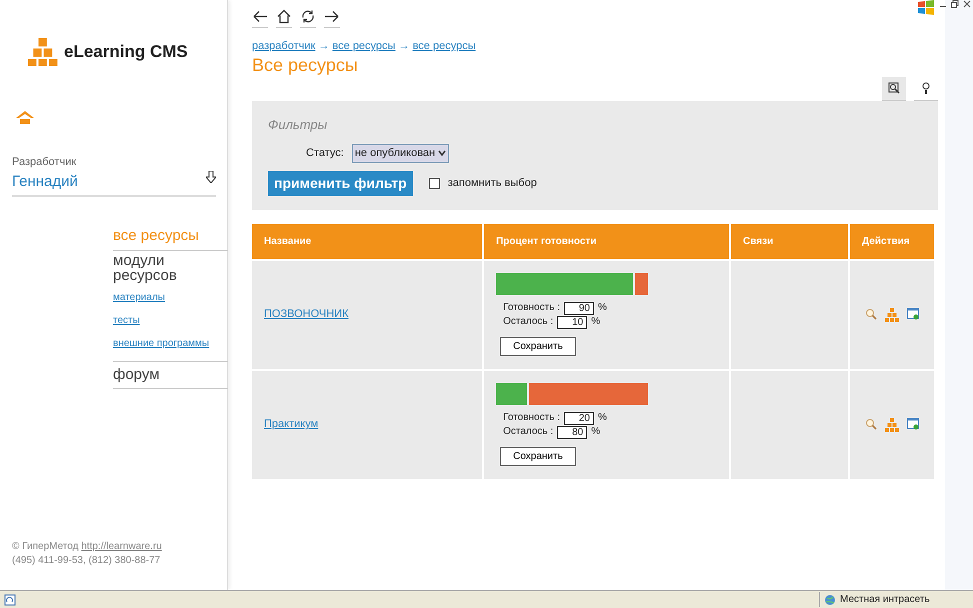  I want to click on zone-label: Местная интрасеть, so click(885, 600).